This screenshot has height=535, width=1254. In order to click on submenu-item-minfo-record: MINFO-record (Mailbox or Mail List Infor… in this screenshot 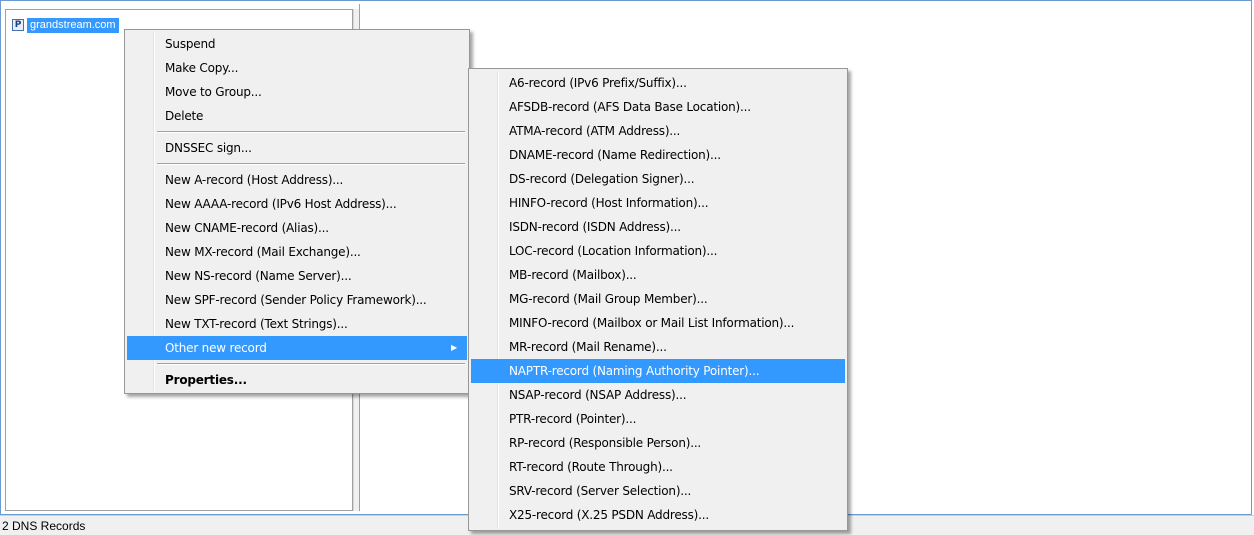, I will do `click(658, 323)`.